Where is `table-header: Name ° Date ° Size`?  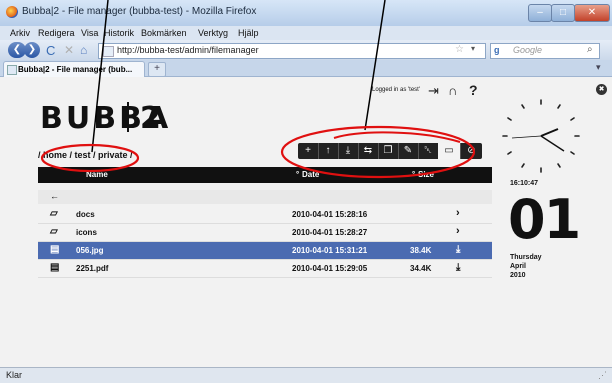 table-header: Name ° Date ° Size is located at coordinates (265, 175).